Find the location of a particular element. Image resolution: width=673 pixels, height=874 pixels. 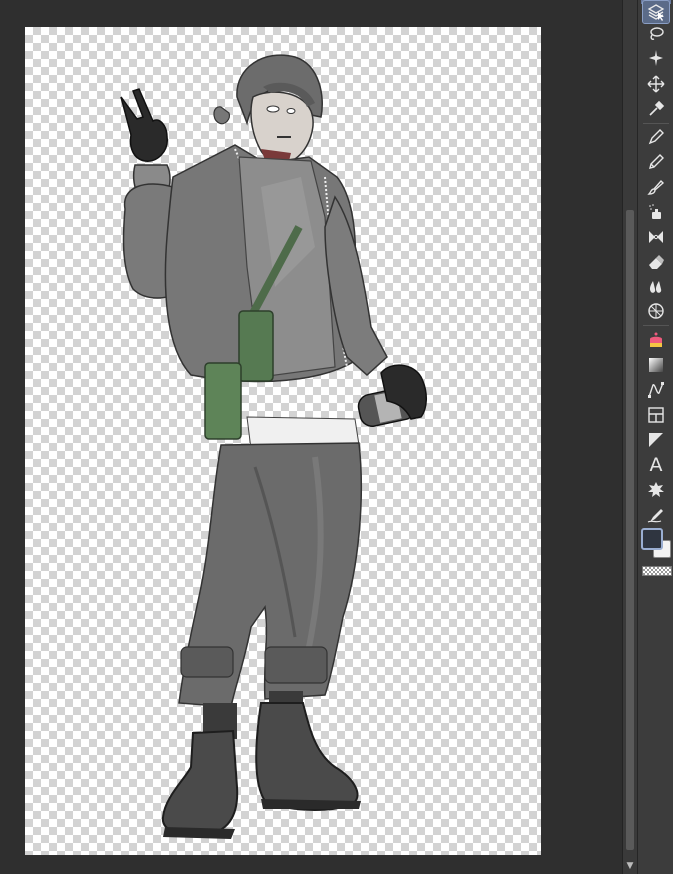

color-swatches is located at coordinates (657, 544).